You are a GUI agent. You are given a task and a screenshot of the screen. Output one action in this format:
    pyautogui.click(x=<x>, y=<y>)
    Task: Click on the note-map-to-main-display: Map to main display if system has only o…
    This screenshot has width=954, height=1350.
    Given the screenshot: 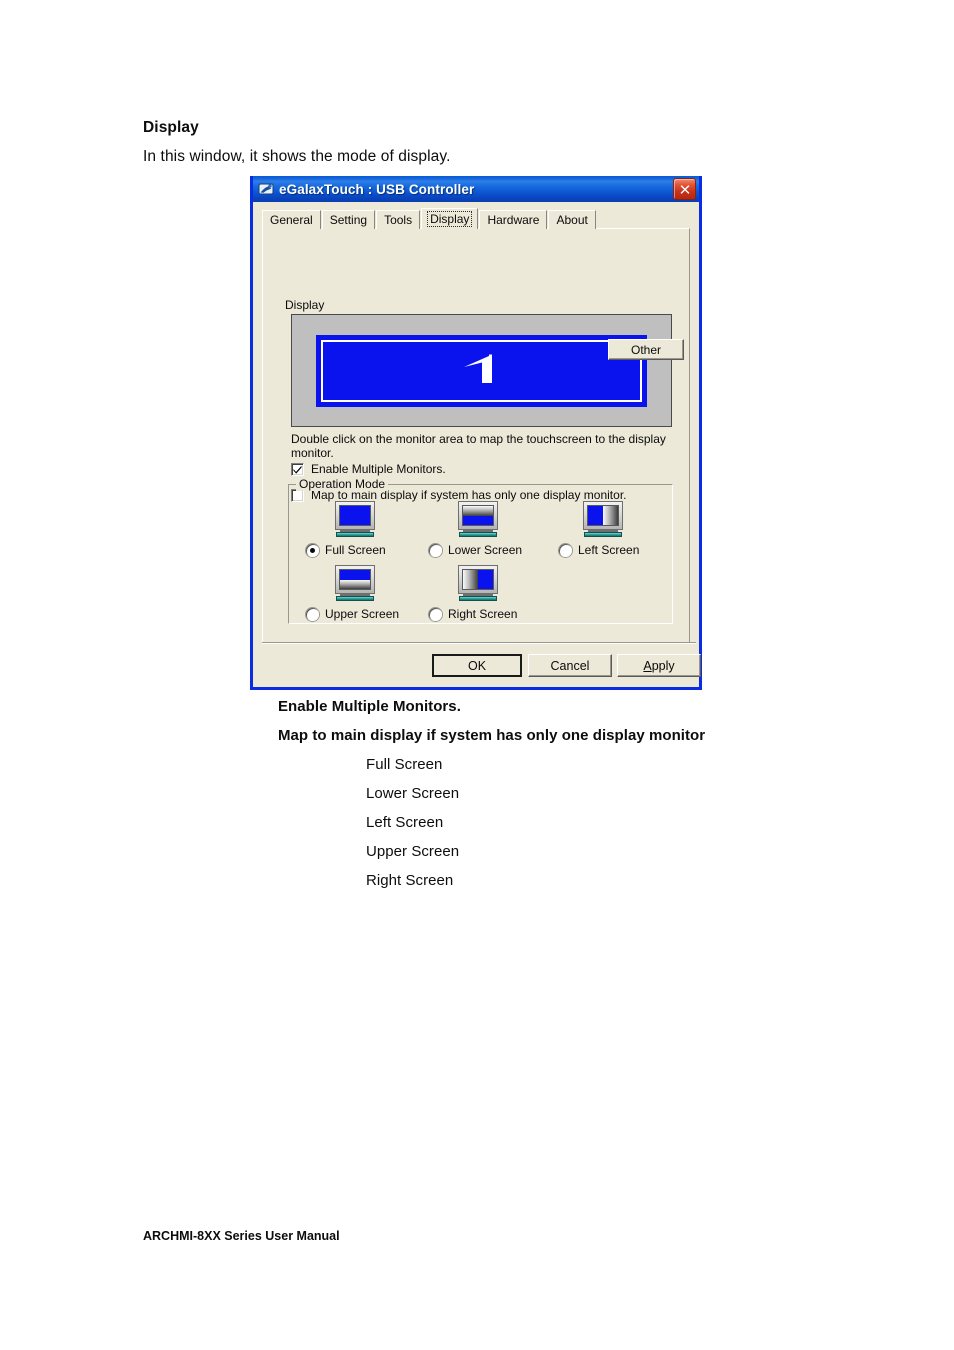 What is the action you would take?
    pyautogui.click(x=492, y=735)
    